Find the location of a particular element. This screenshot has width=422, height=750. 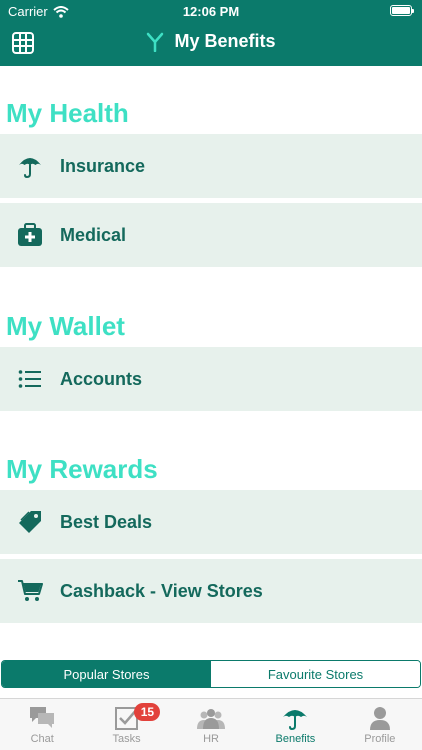

tab-popular-stores: Popular Stores is located at coordinates (106, 674).